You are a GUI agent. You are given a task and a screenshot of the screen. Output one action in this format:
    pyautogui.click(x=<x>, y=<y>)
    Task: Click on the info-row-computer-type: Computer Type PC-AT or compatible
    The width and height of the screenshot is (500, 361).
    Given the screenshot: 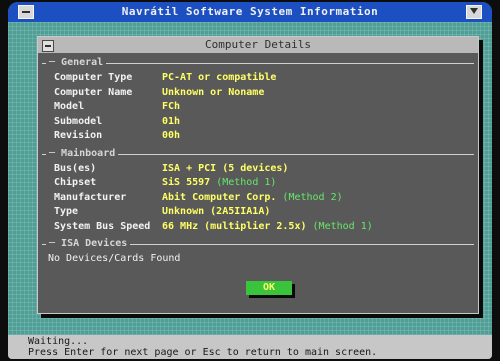 What is the action you would take?
    pyautogui.click(x=165, y=77)
    